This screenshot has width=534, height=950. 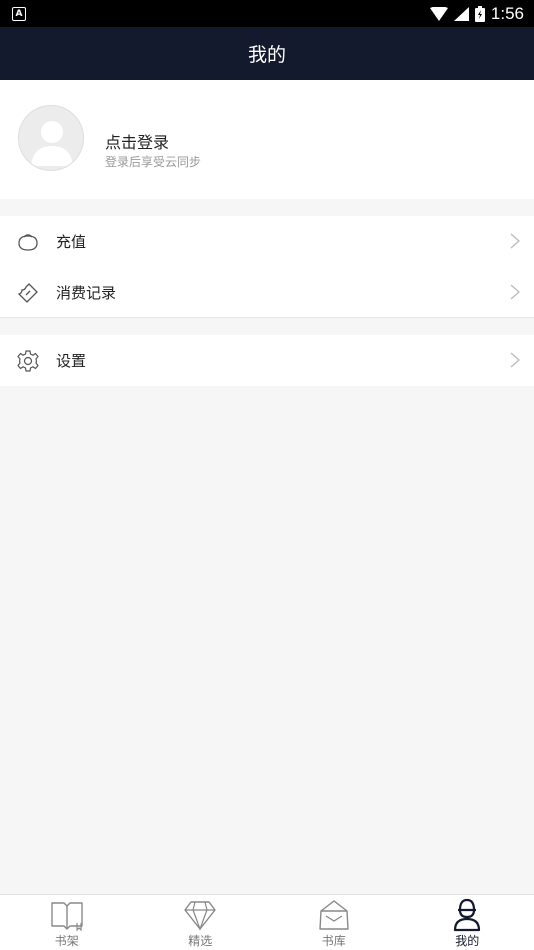 What do you see at coordinates (28, 242) in the screenshot?
I see `coin-purse-icon` at bounding box center [28, 242].